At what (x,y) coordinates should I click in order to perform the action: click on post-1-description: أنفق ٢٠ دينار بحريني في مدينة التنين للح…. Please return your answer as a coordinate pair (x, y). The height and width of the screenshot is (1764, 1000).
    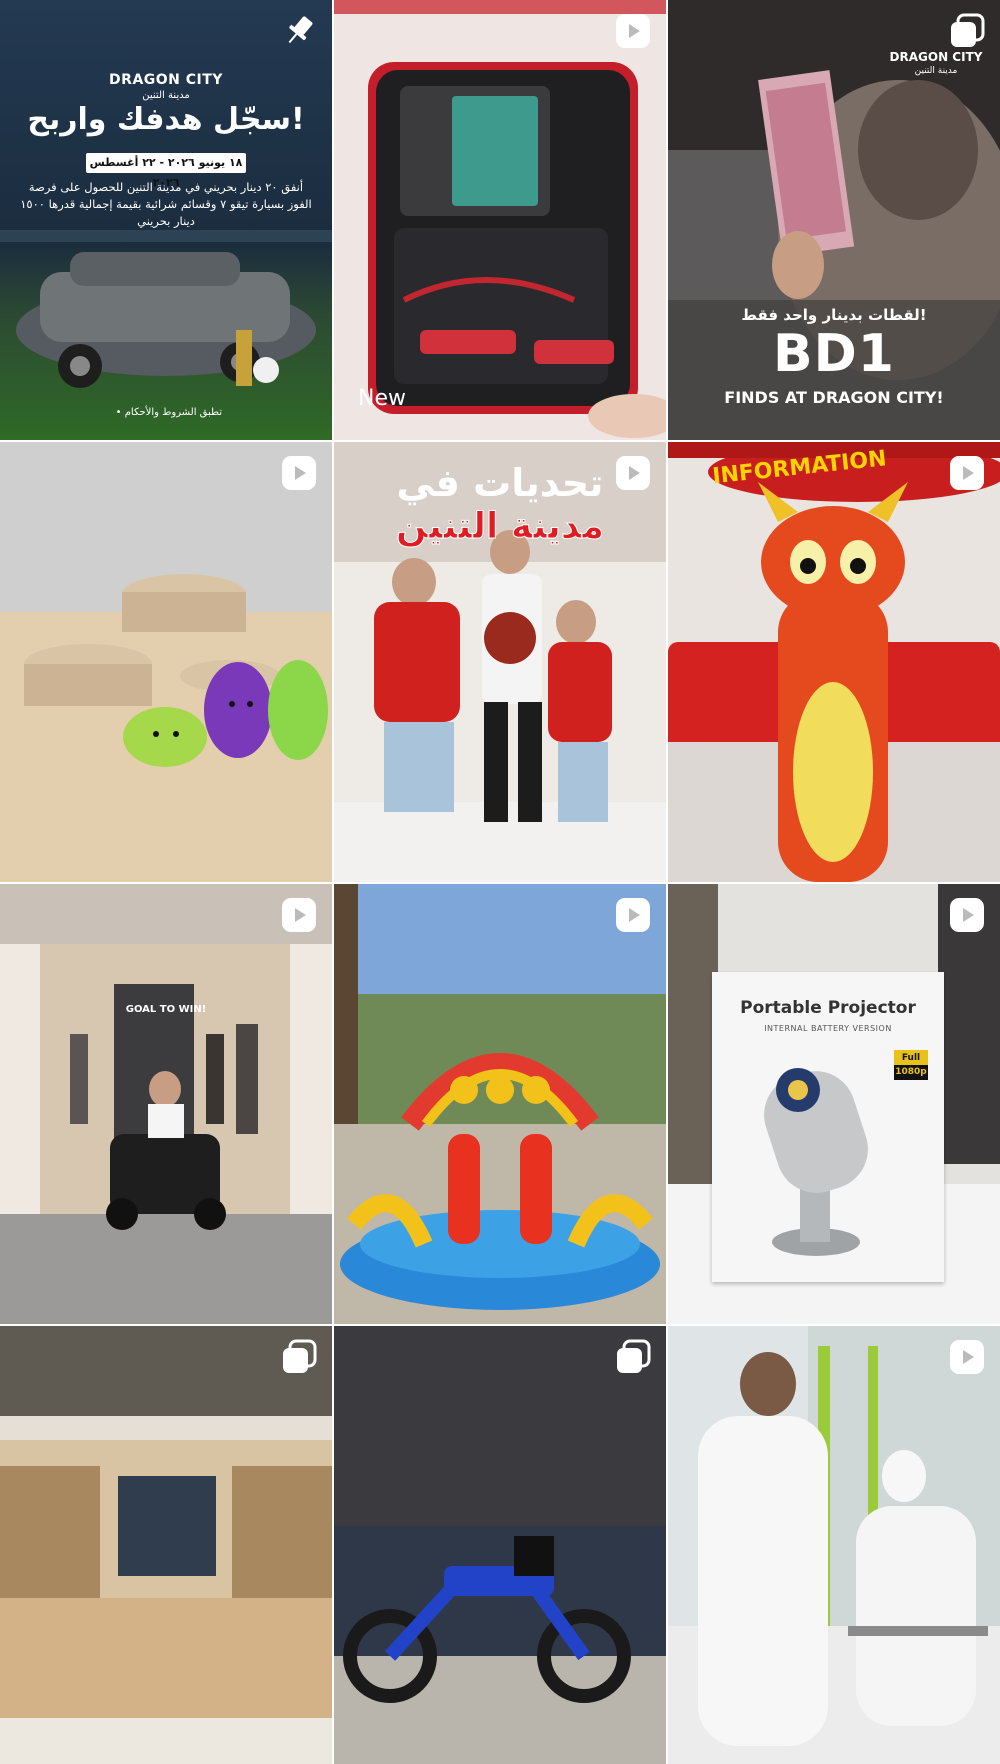
    Looking at the image, I should click on (166, 204).